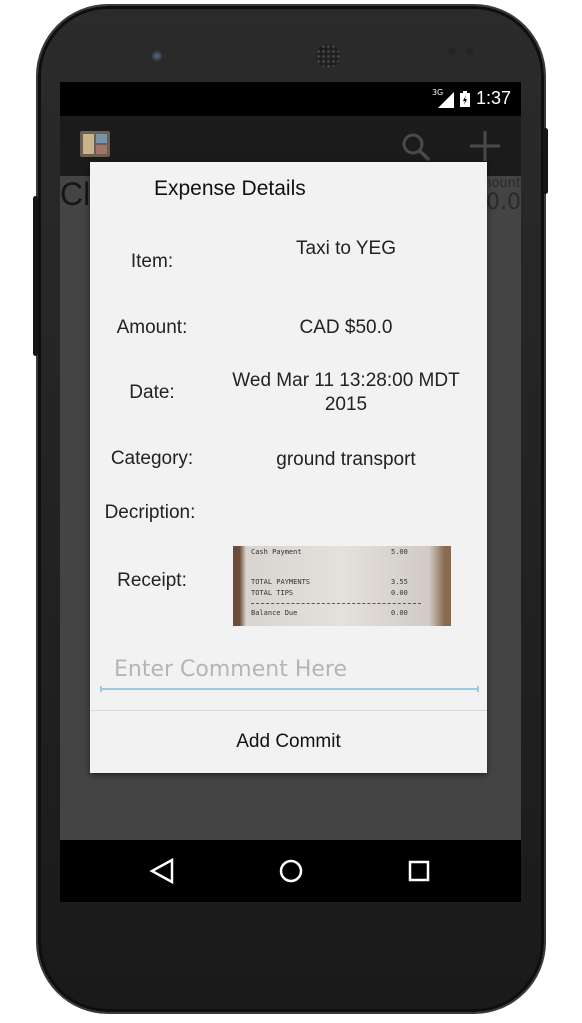 Image resolution: width=582 pixels, height=1023 pixels. Describe the element at coordinates (346, 248) in the screenshot. I see `item-value: Taxi to YEG` at that location.